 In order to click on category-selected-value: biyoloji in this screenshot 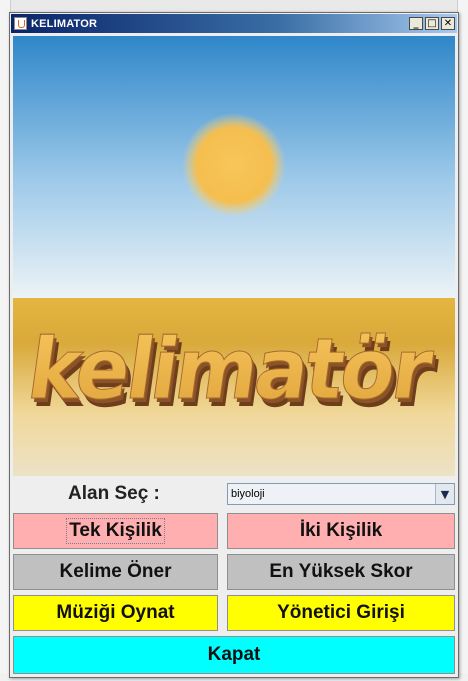, I will do `click(248, 494)`.